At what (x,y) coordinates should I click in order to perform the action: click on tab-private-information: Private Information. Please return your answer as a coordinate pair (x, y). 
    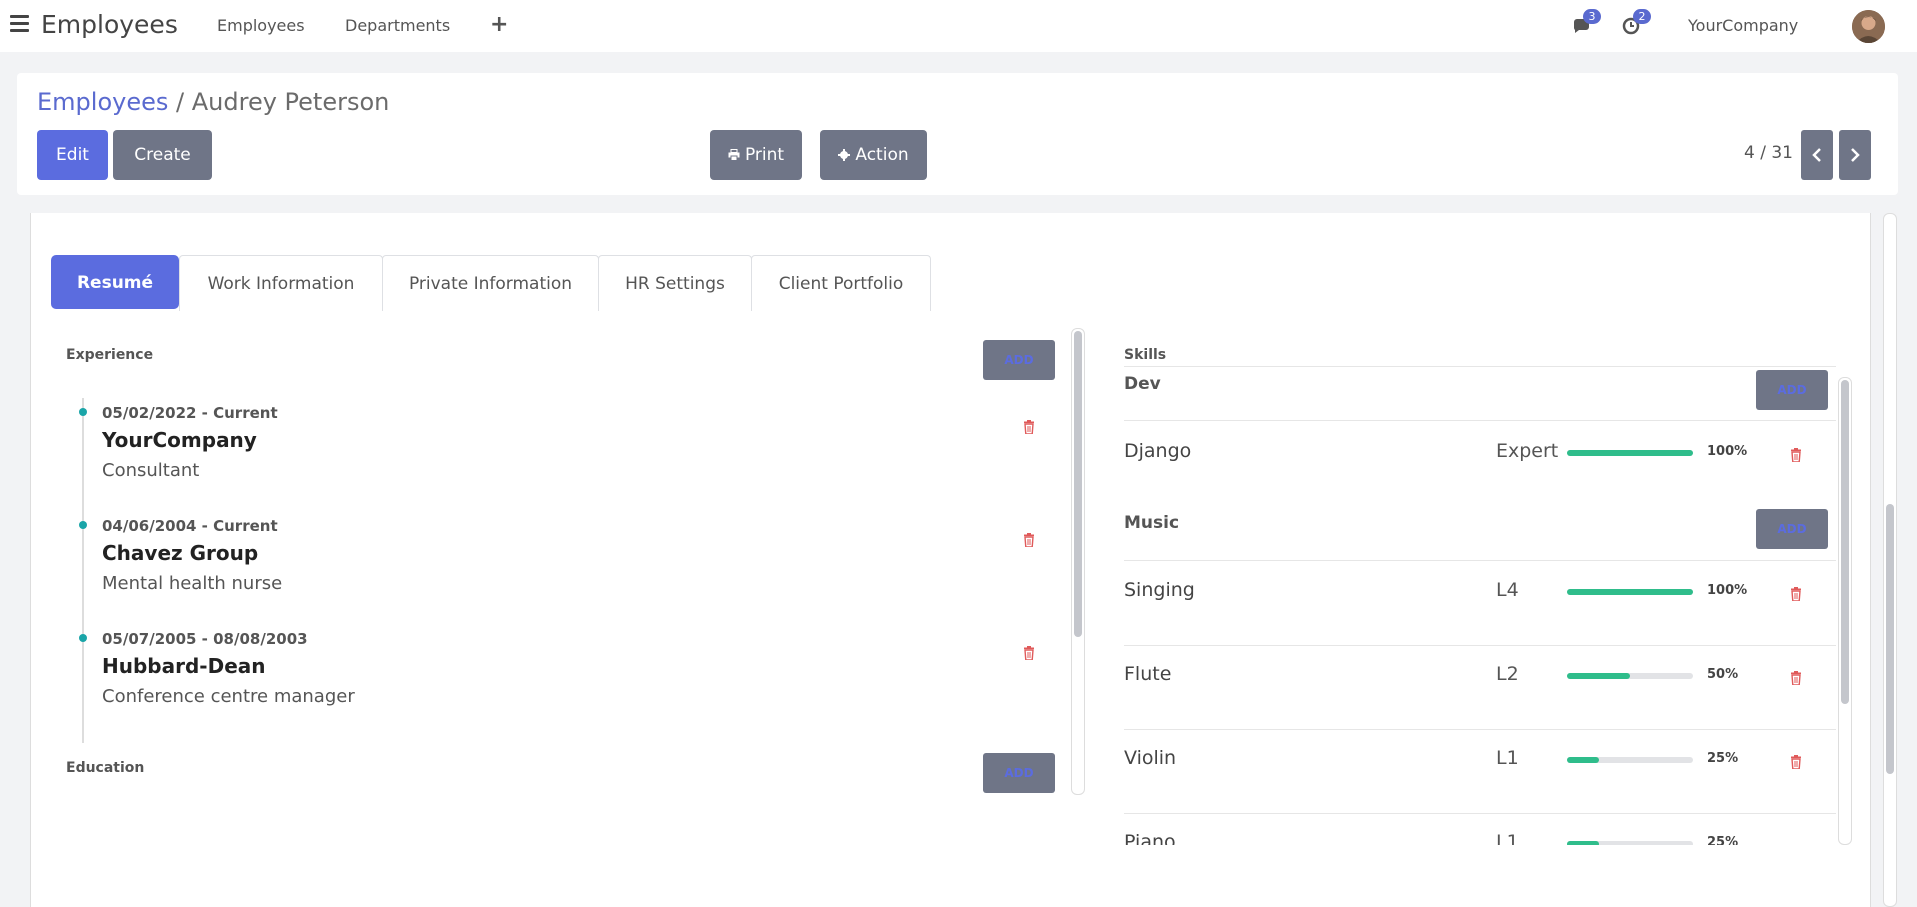
    Looking at the image, I should click on (490, 283).